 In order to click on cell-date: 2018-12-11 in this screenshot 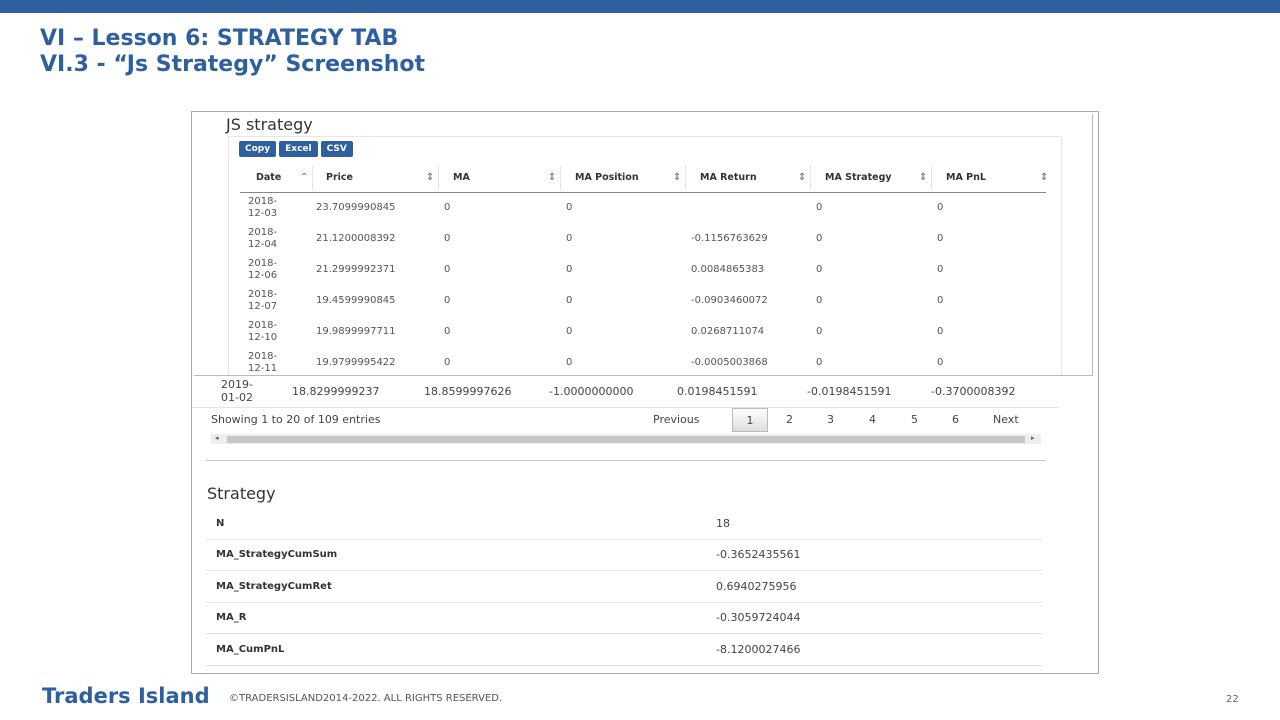, I will do `click(263, 362)`.